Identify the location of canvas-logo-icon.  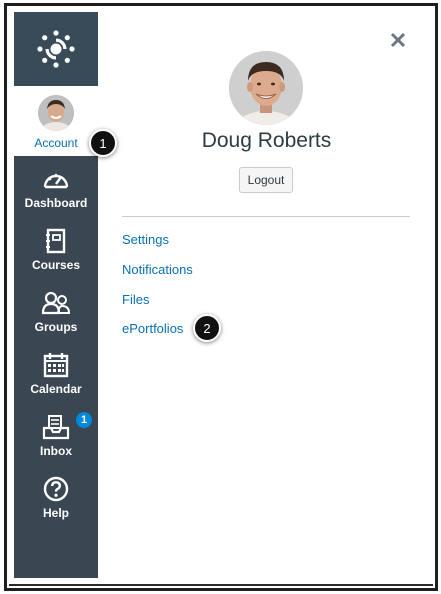
(56, 49).